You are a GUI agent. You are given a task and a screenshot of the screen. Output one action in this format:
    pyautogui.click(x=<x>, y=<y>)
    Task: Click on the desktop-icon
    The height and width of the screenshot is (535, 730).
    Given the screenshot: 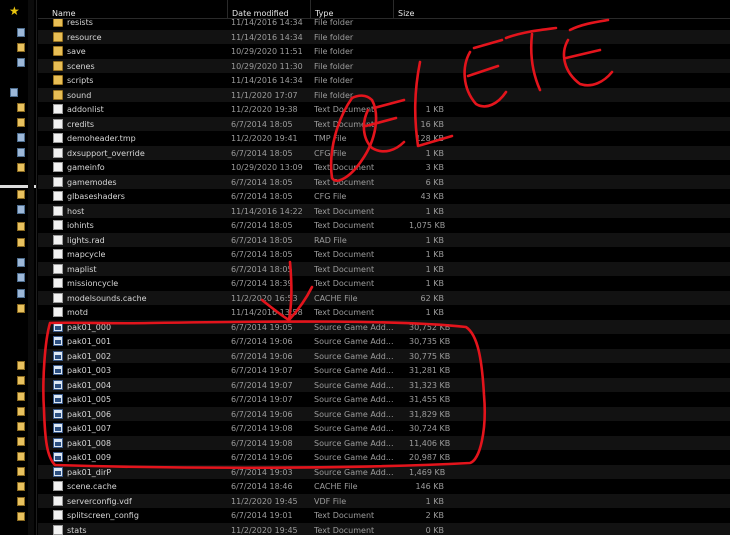 What is the action you would take?
    pyautogui.click(x=21, y=32)
    